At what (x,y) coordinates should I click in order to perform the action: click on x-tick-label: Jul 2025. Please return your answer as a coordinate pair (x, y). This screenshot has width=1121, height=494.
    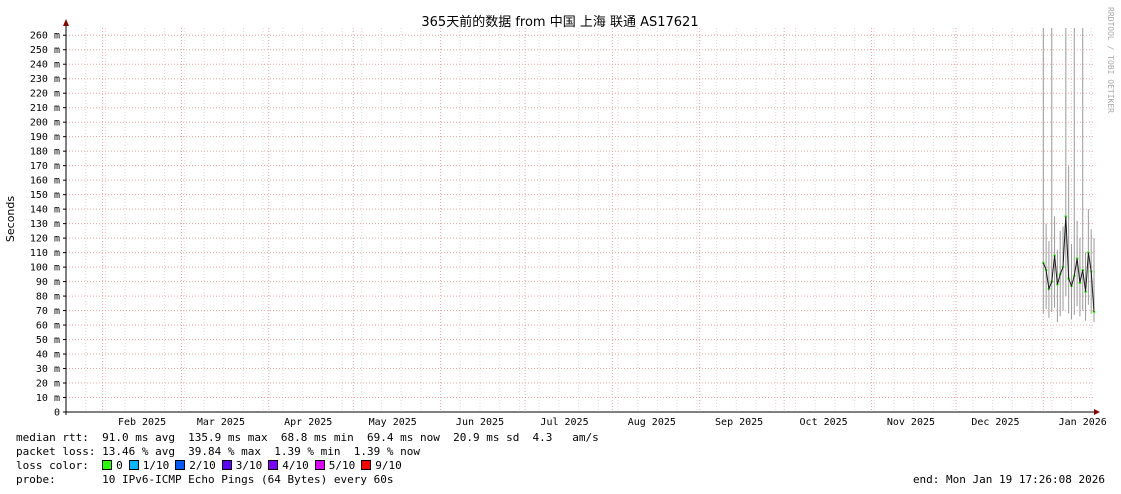
    Looking at the image, I should click on (564, 422).